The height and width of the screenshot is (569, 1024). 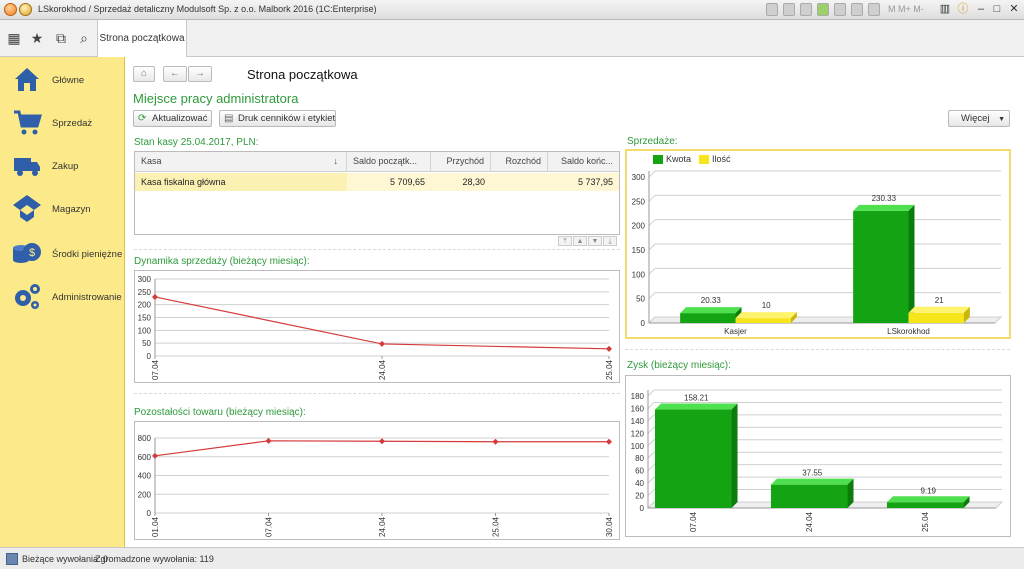 I want to click on y-tick-label: 40, so click(x=639, y=483).